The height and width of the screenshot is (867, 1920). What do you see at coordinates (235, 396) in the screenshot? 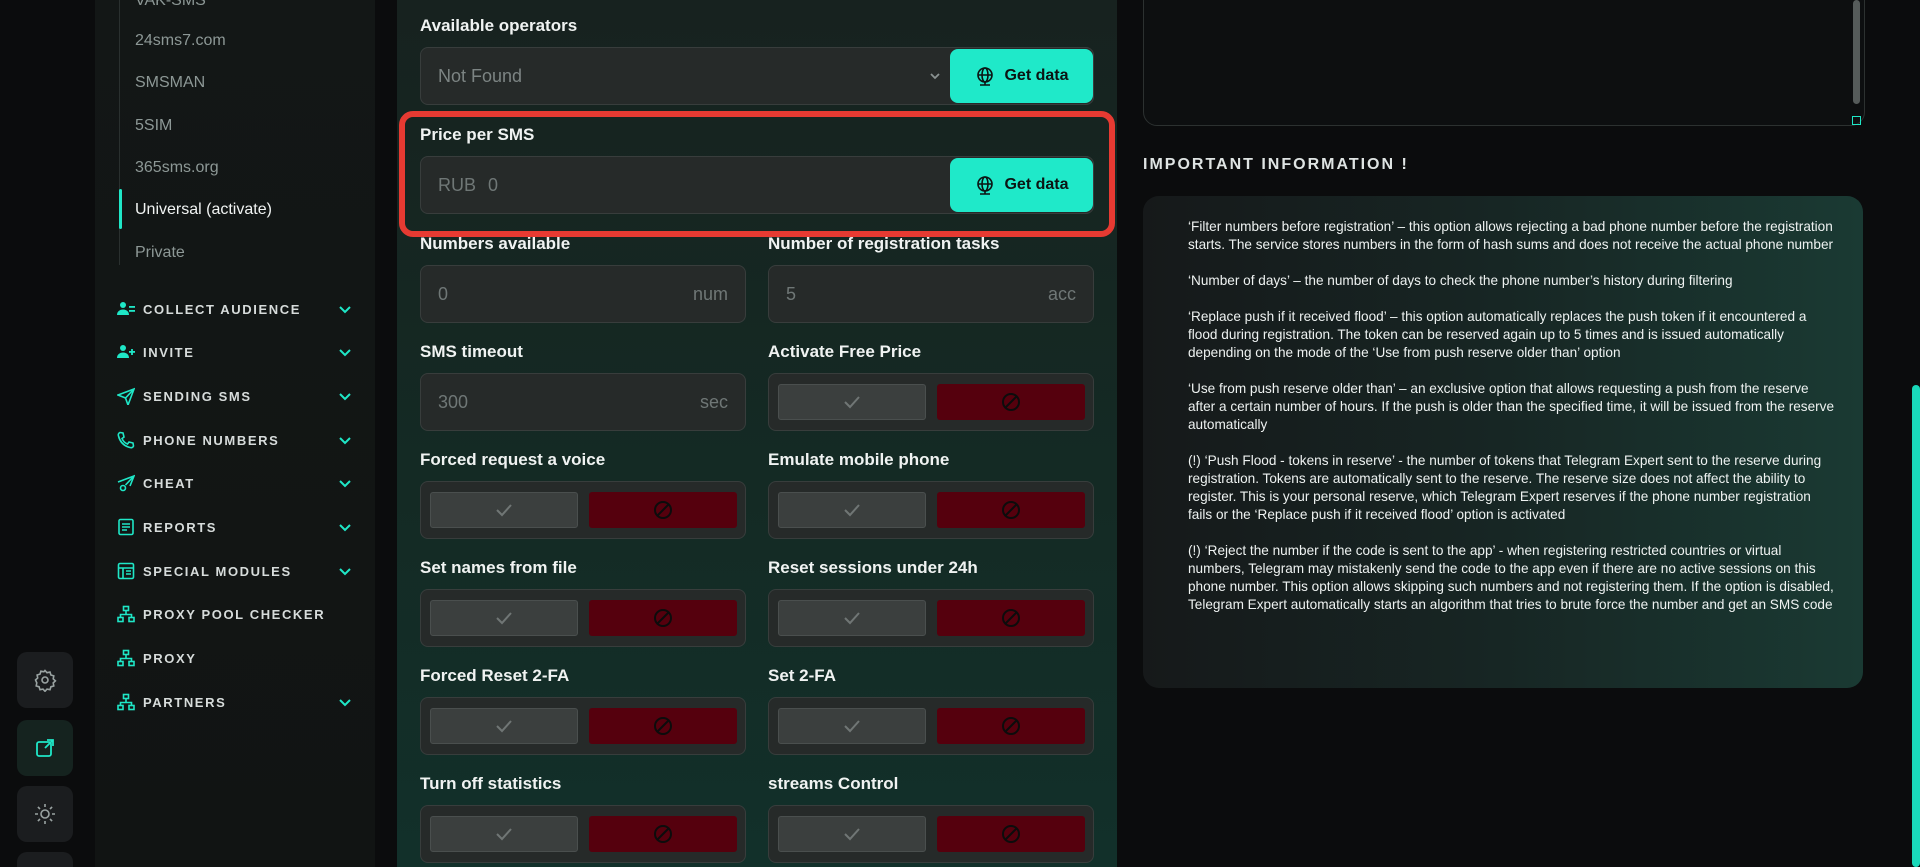
I see `nav-sending-sms: SENDING SMS` at bounding box center [235, 396].